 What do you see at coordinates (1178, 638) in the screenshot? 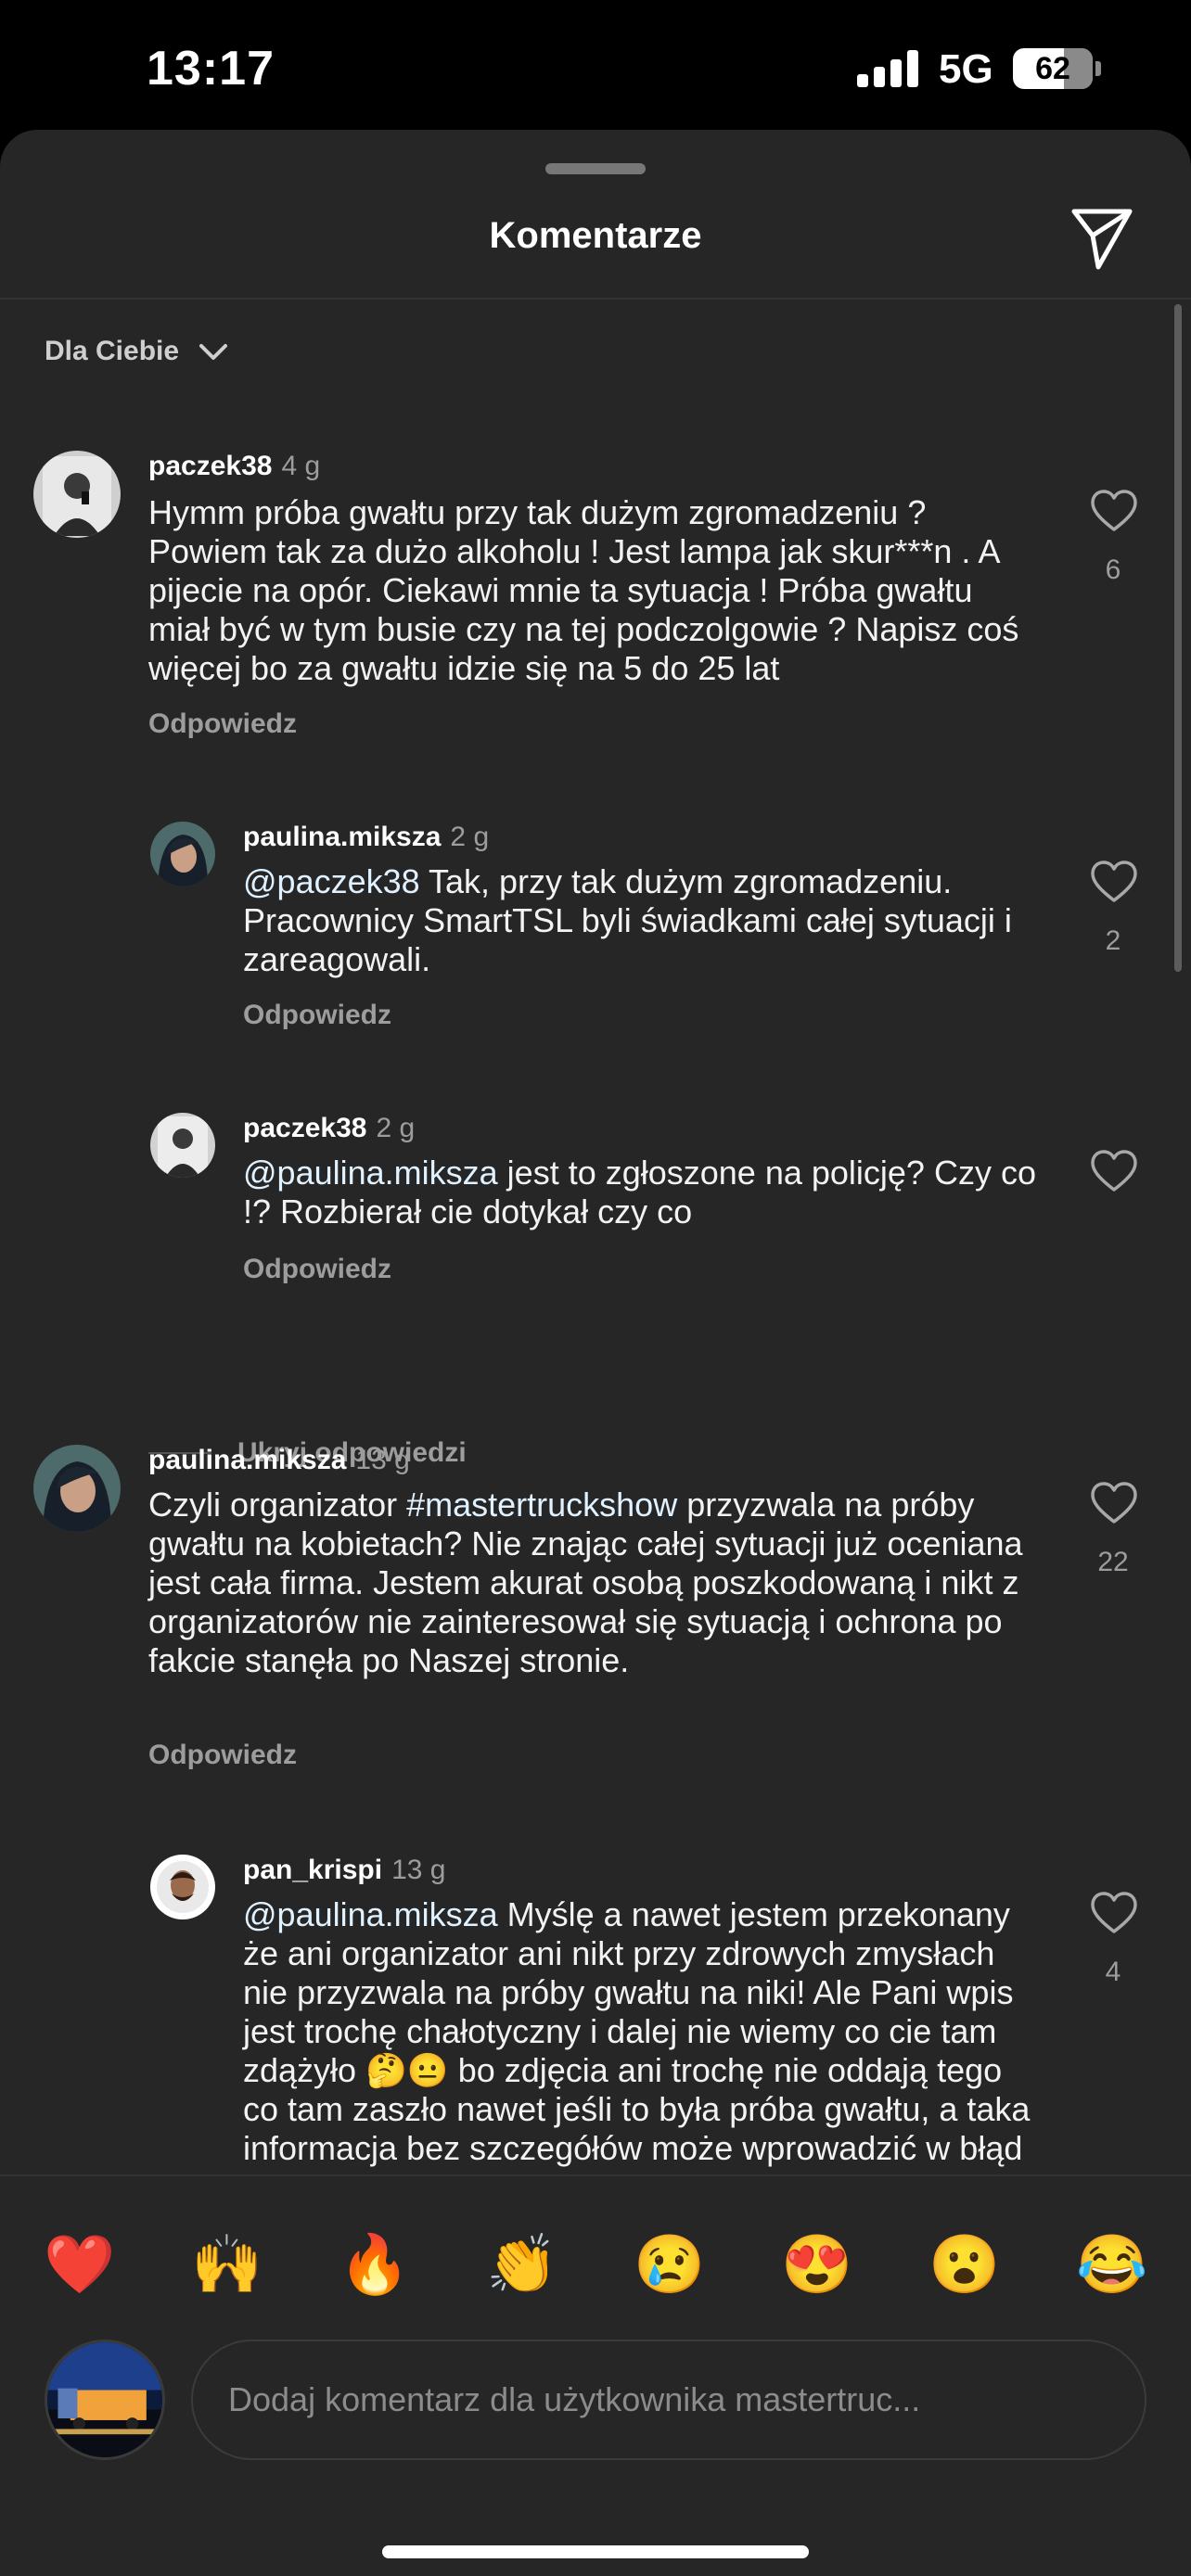
I see `scrollbar` at bounding box center [1178, 638].